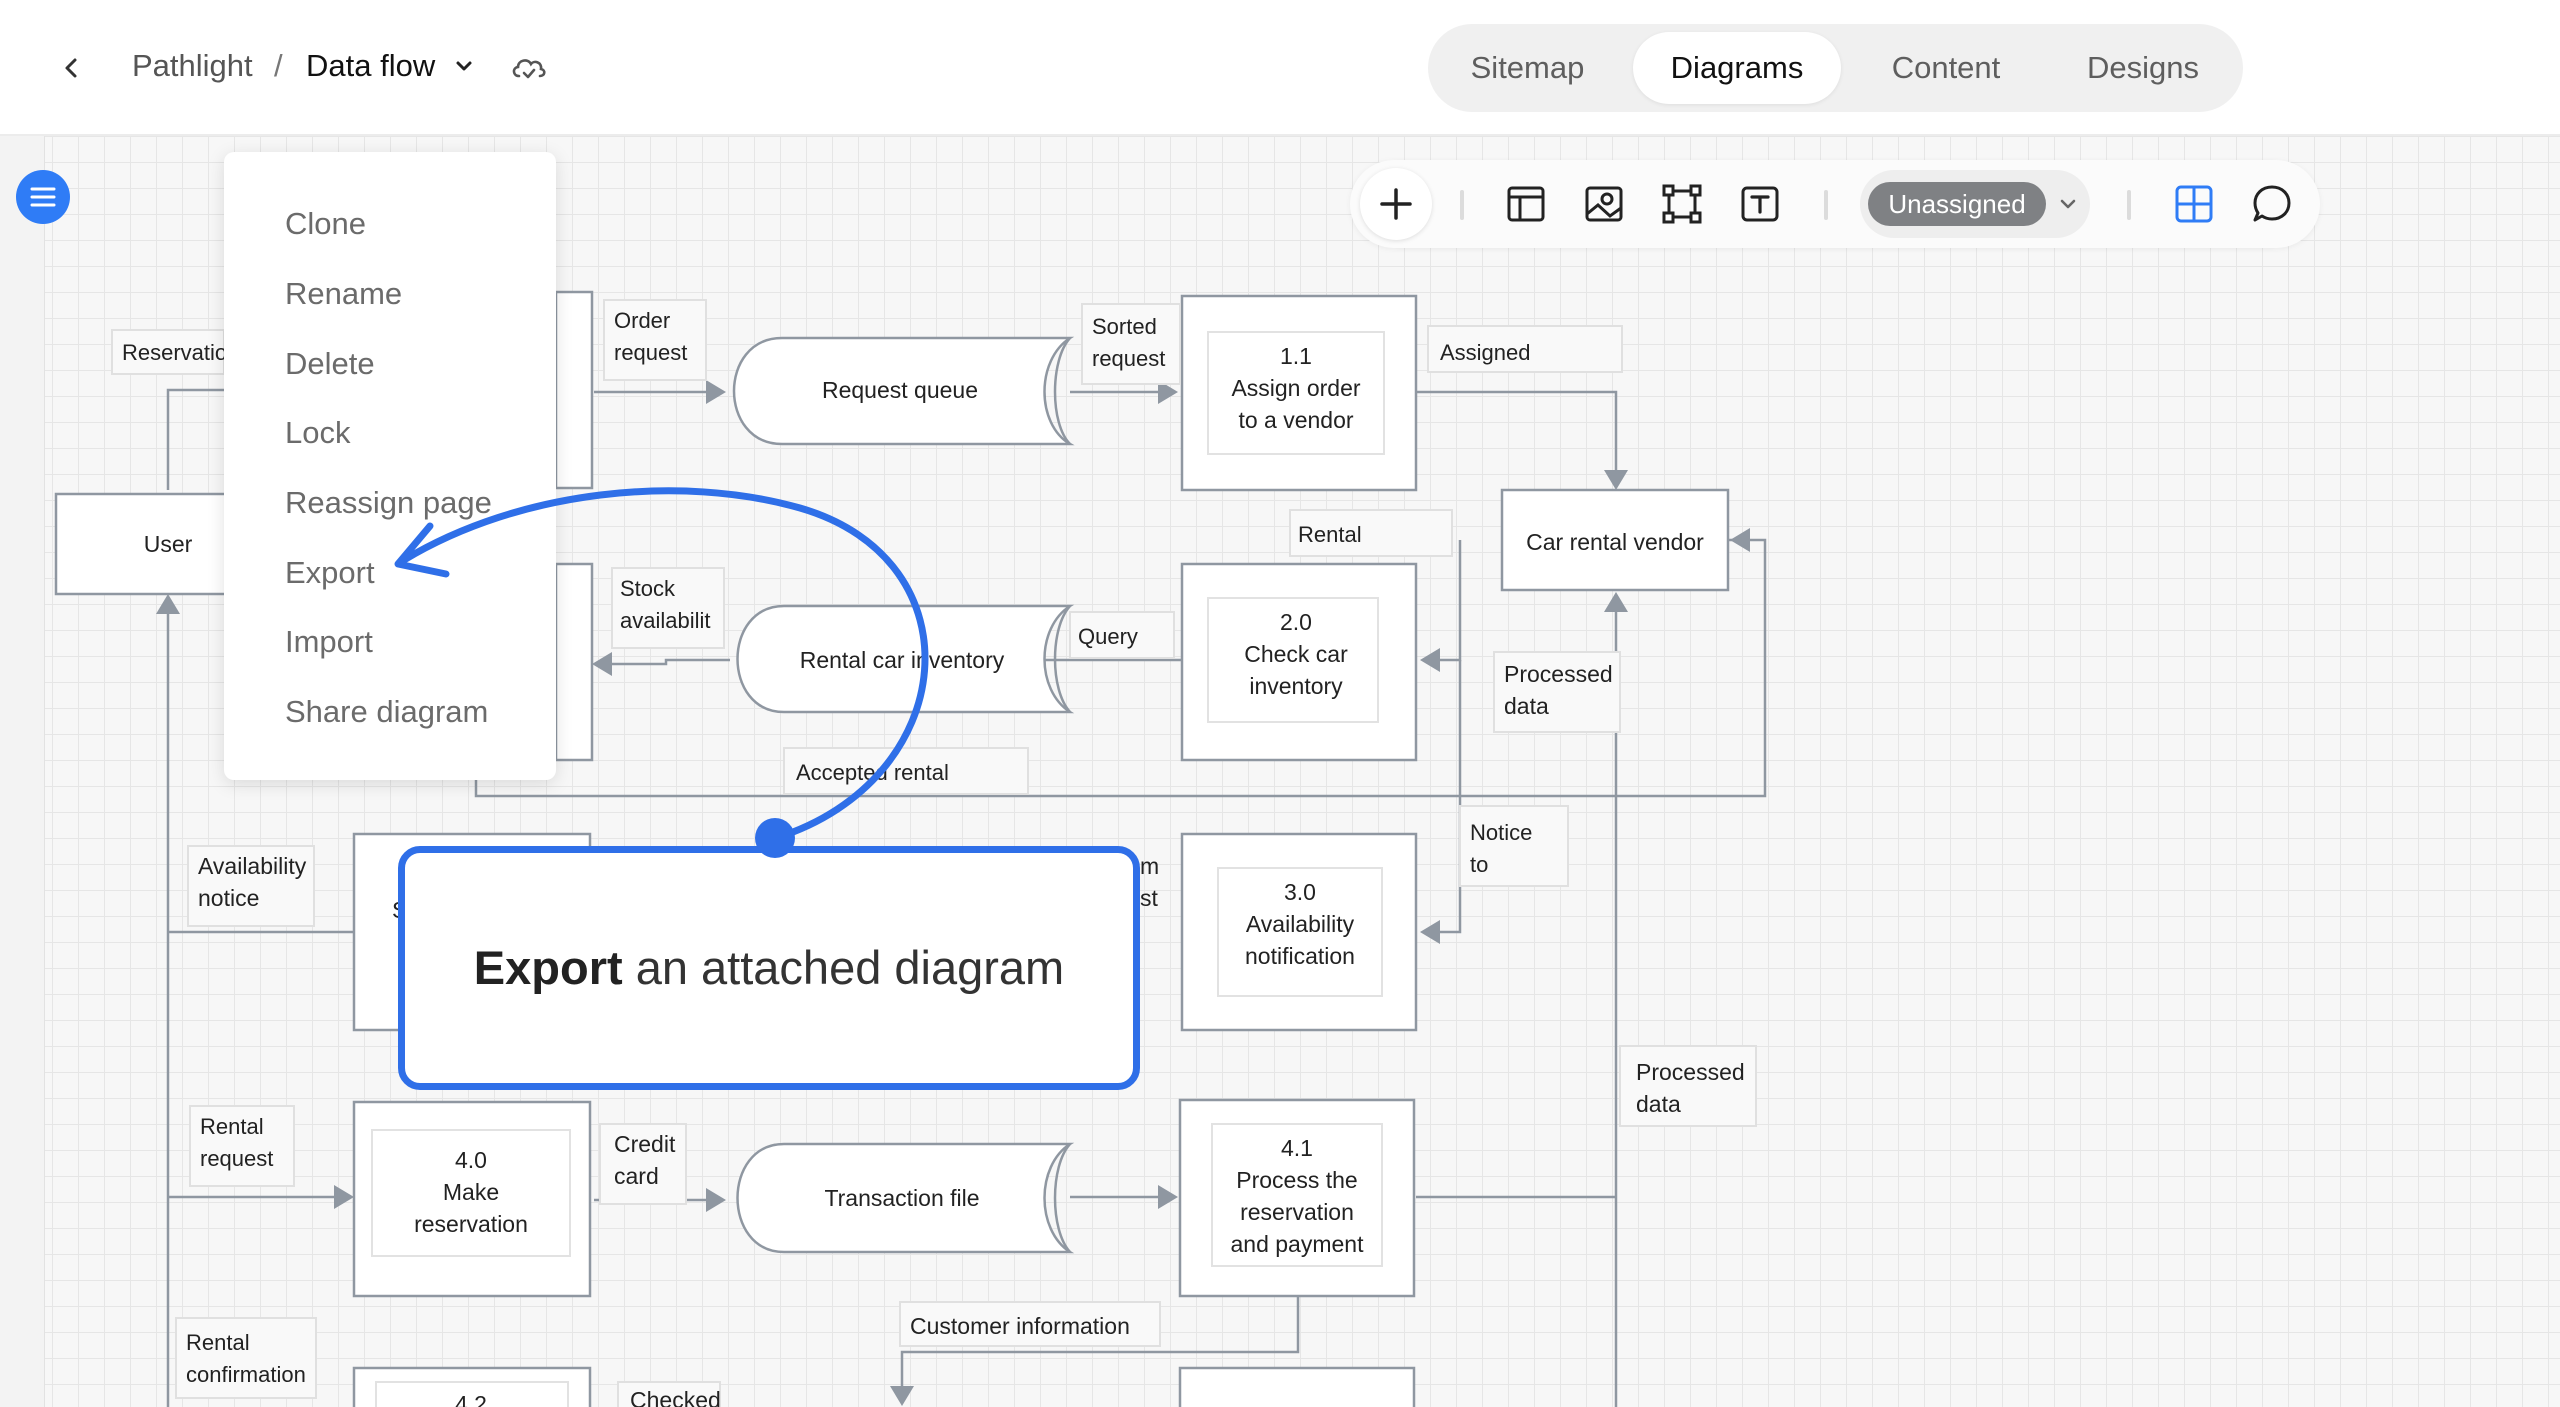 This screenshot has width=2560, height=1407. I want to click on callout-text: Export an attached diagram, so click(769, 968).